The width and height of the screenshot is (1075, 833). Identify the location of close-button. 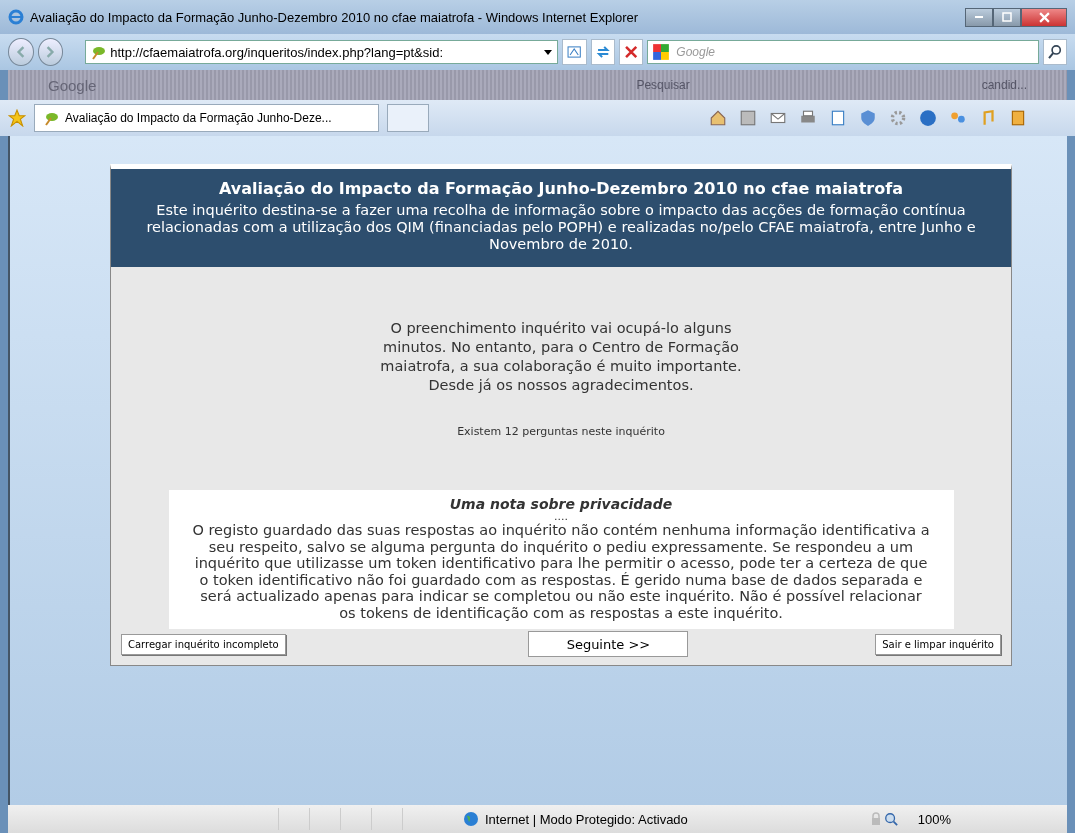
(1044, 17).